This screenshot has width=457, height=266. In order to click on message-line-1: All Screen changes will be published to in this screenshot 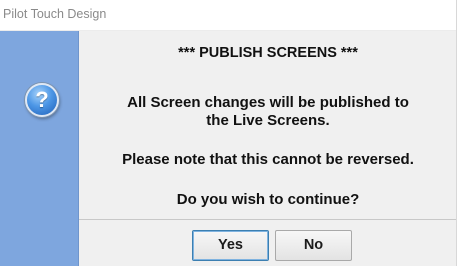, I will do `click(268, 102)`.